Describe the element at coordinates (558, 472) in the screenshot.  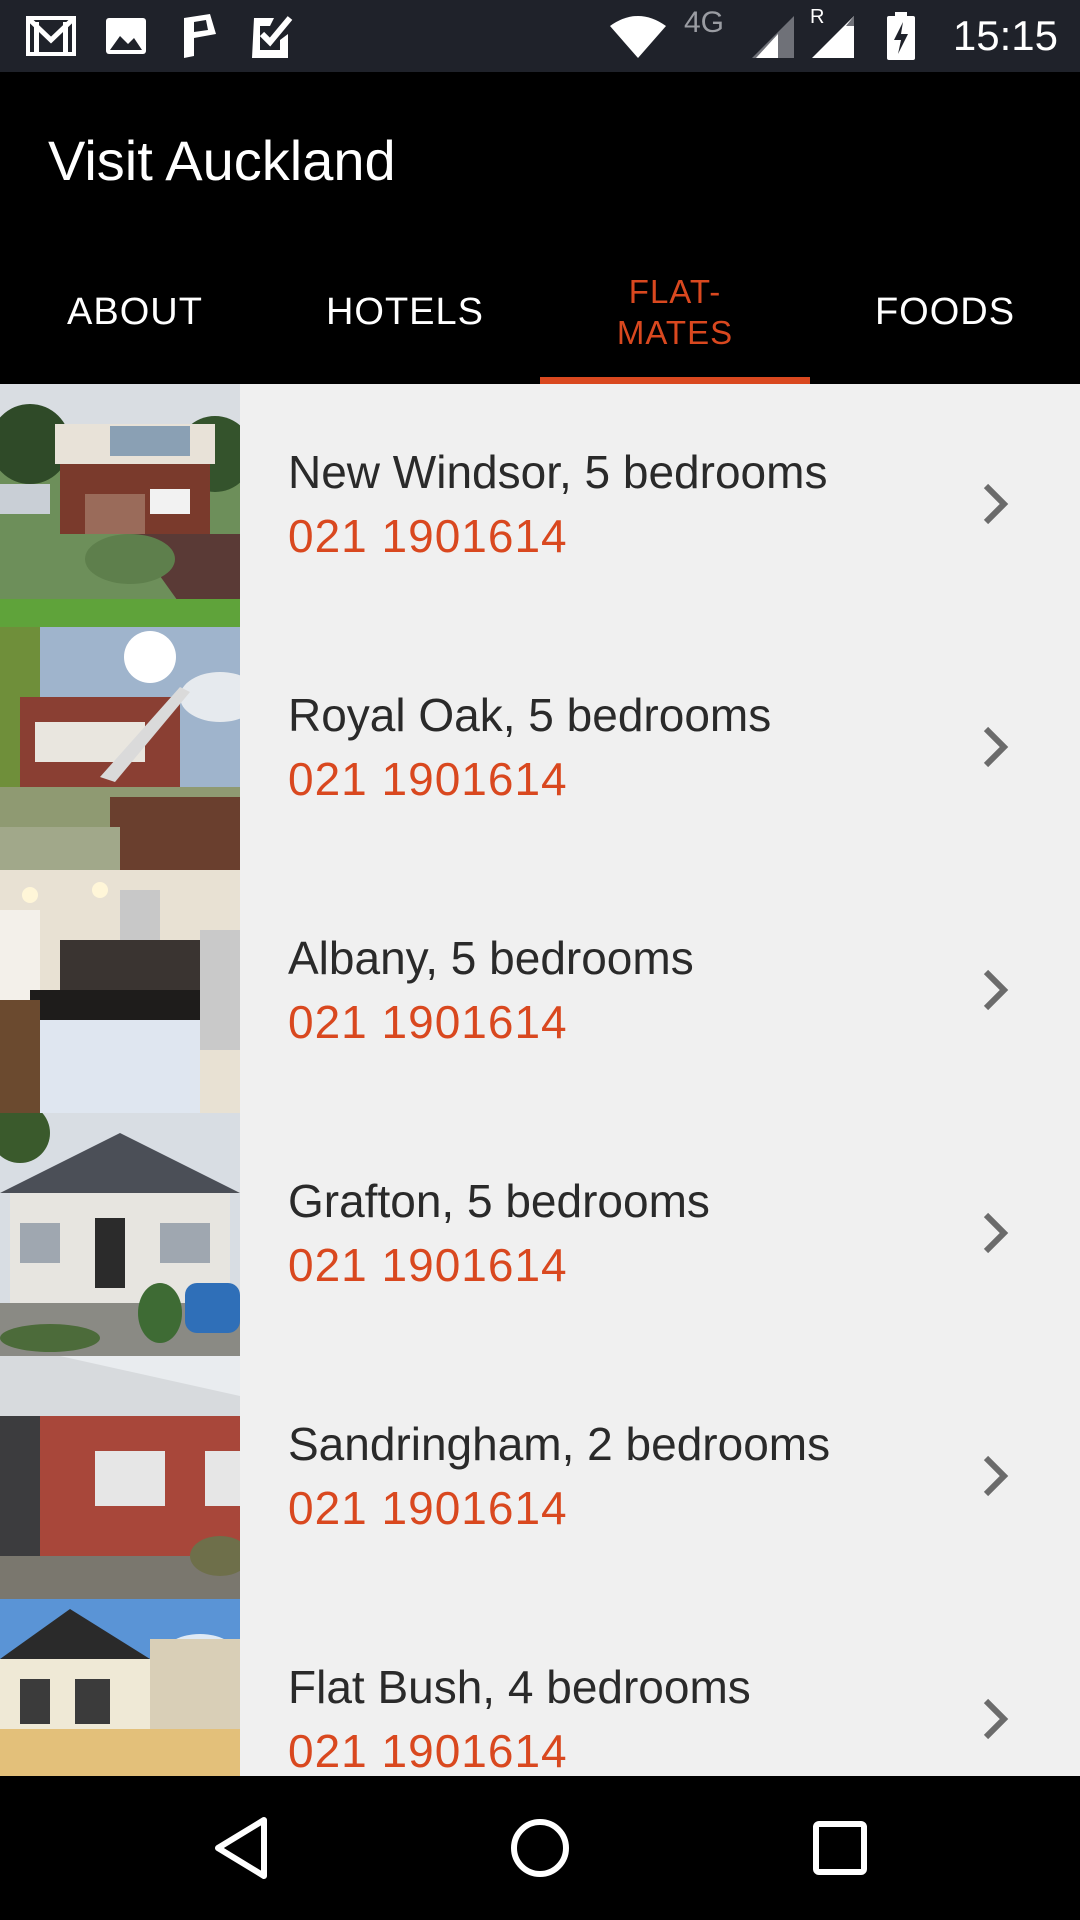
I see `listing-title: New Windsor, 5 bedrooms` at that location.